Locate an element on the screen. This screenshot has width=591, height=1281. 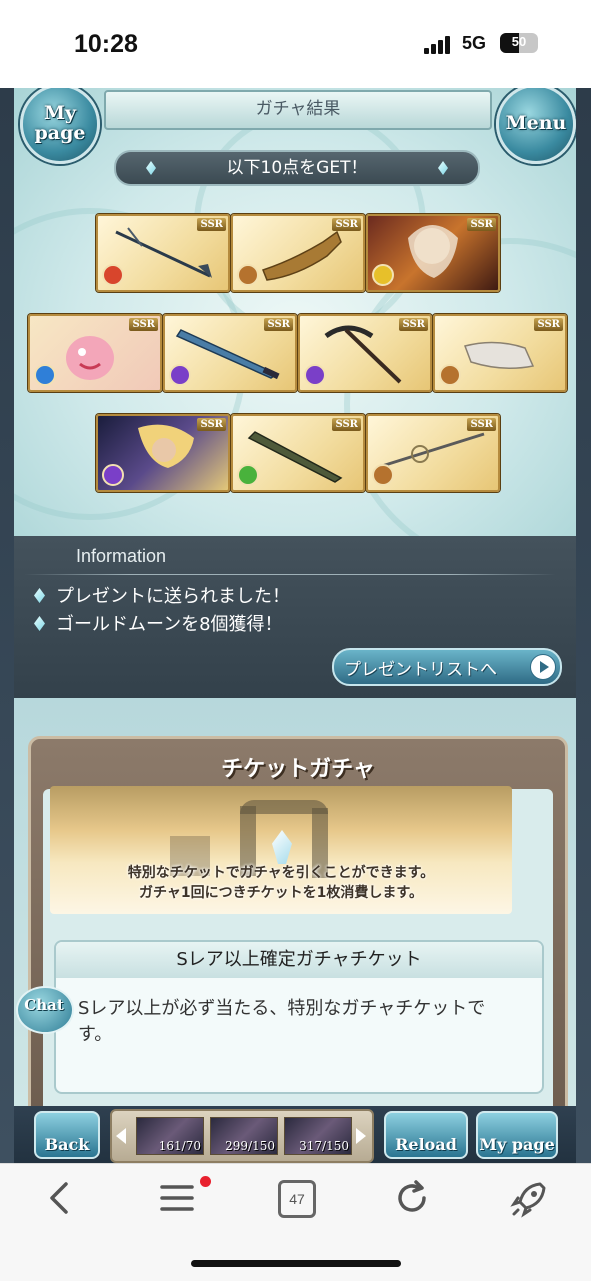
item-slot-2: 299/150 is located at coordinates (244, 1136).